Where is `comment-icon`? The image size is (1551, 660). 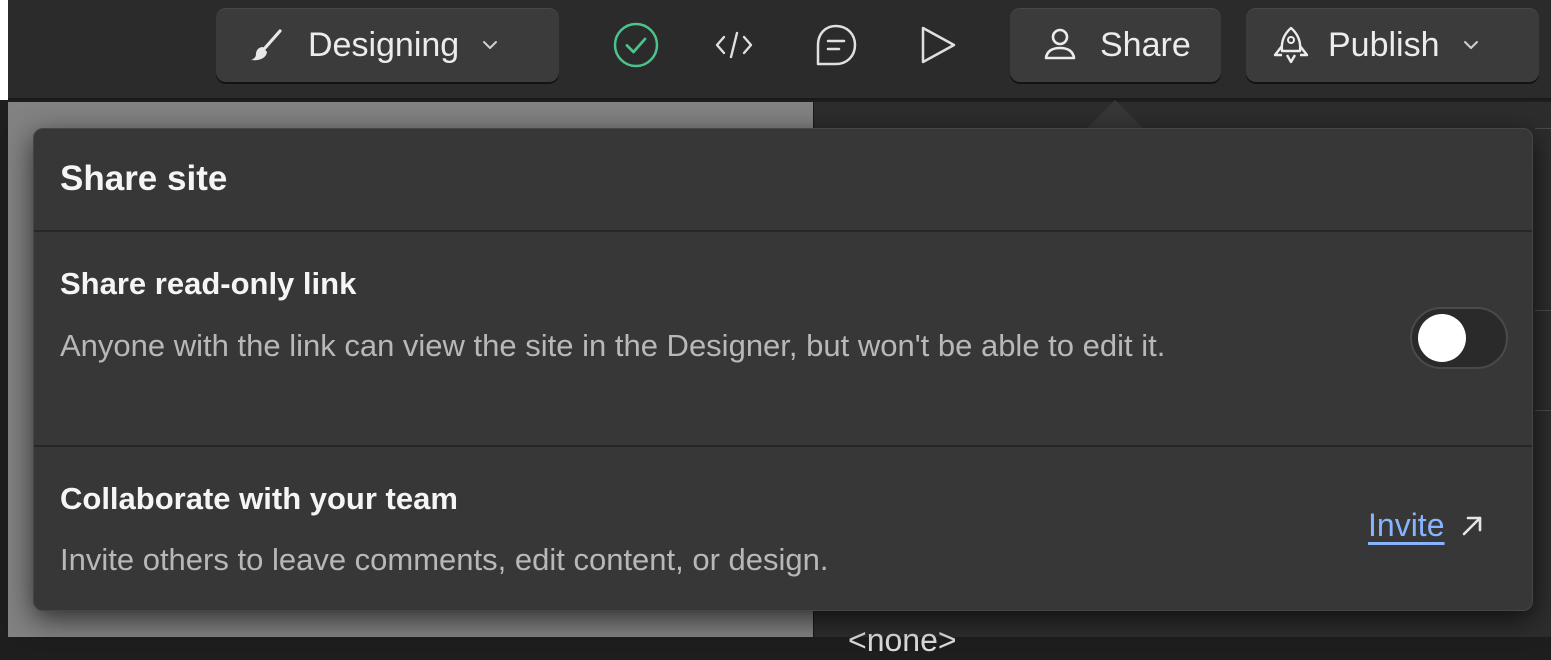 comment-icon is located at coordinates (836, 45).